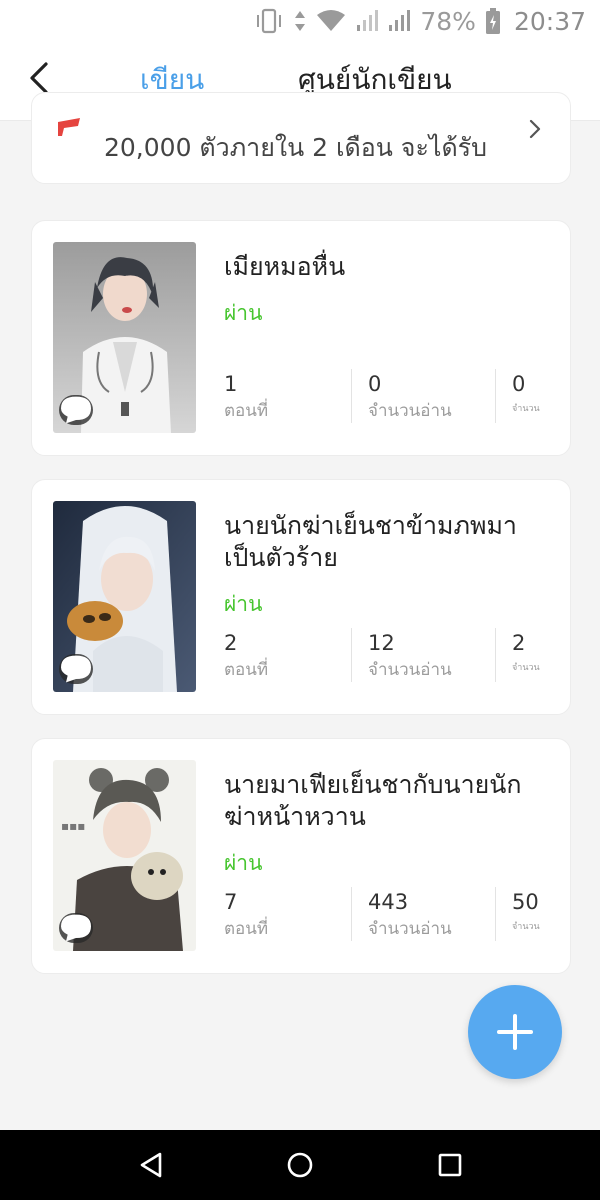 The height and width of the screenshot is (1200, 600). What do you see at coordinates (269, 21) in the screenshot?
I see `vibrate-icon` at bounding box center [269, 21].